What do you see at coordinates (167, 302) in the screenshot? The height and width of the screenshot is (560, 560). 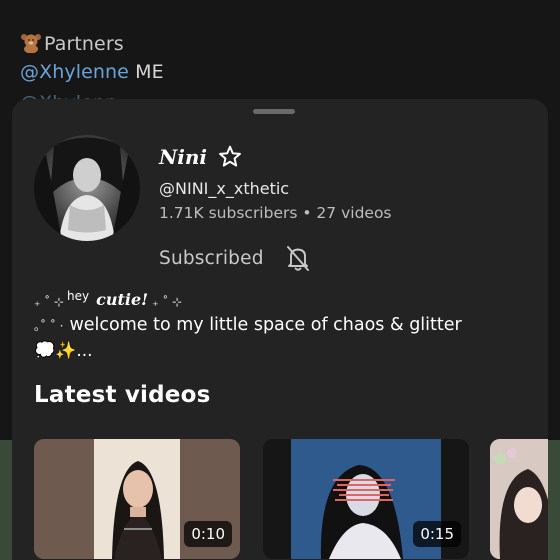 I see `bio-deco-right: ₊ ˚ ⊹` at bounding box center [167, 302].